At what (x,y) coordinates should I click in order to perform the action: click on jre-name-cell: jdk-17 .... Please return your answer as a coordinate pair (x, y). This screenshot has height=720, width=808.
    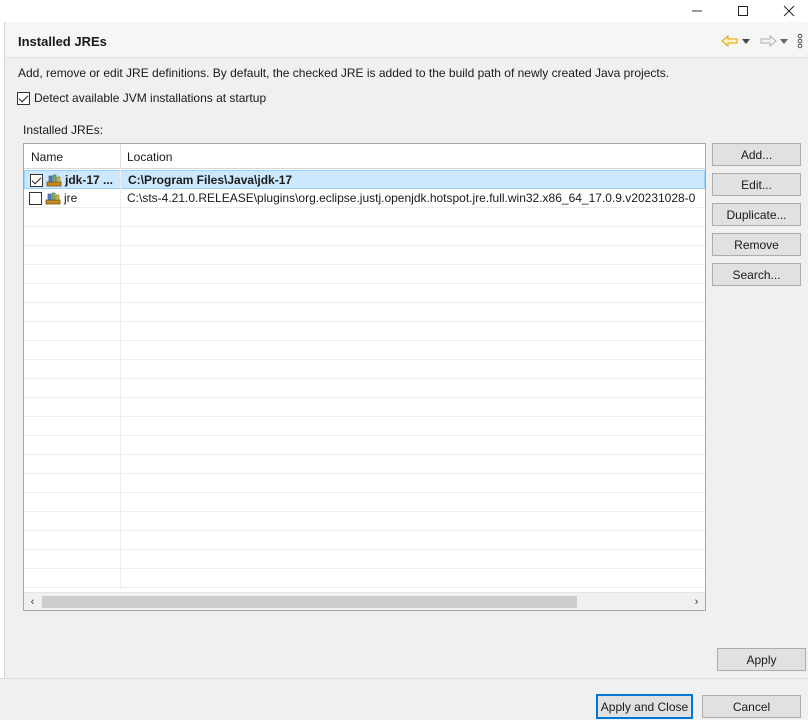
    Looking at the image, I should click on (71, 180).